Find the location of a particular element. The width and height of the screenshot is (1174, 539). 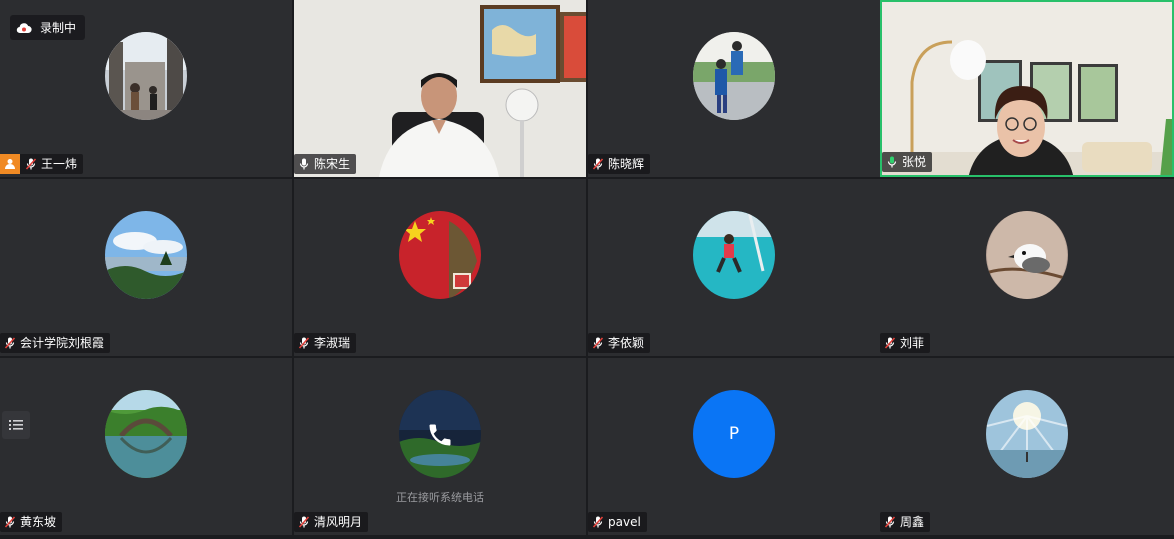

participant-name: 李淑瑞 is located at coordinates (332, 343).